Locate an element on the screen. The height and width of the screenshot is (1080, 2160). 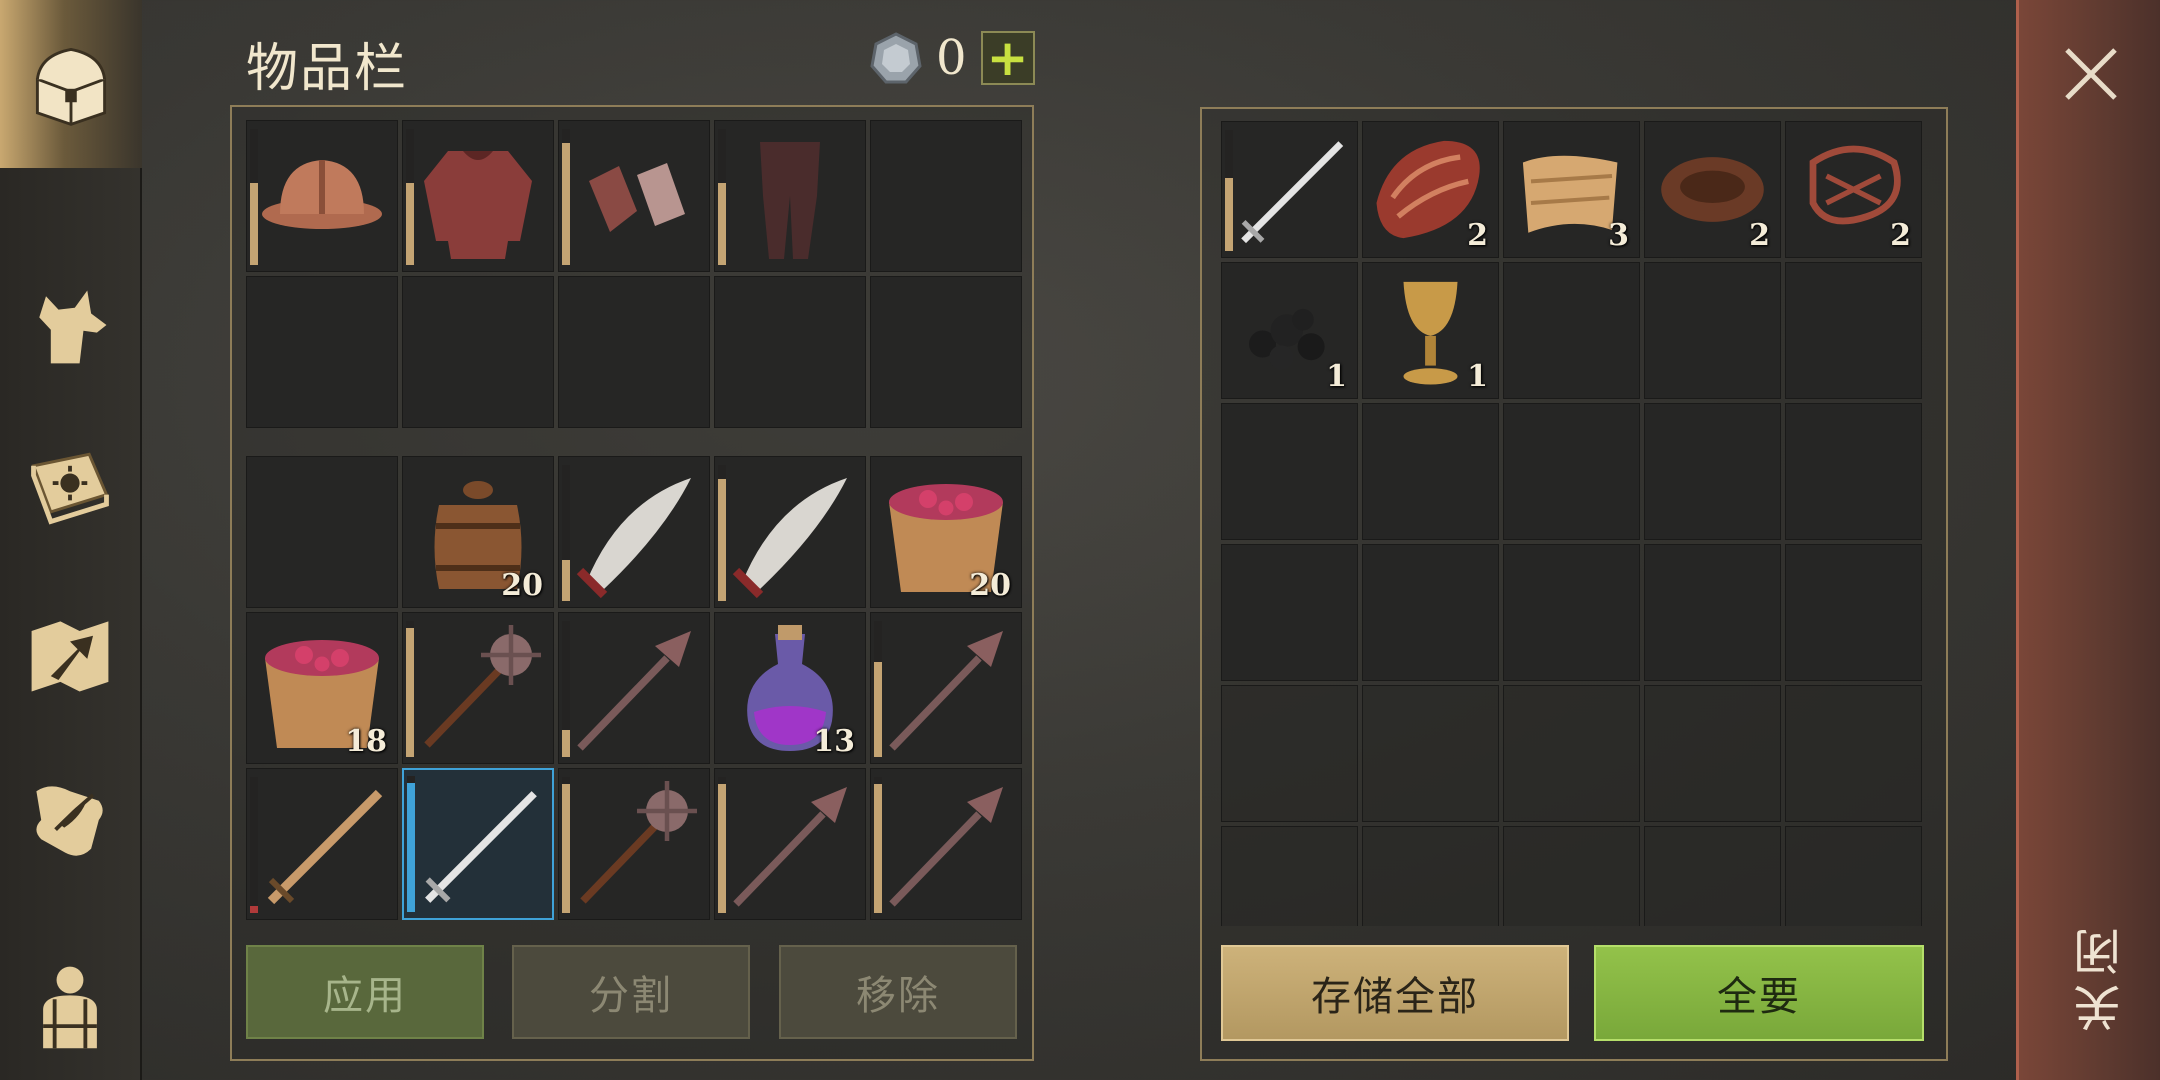
add-currency-button: + is located at coordinates (1007, 58).